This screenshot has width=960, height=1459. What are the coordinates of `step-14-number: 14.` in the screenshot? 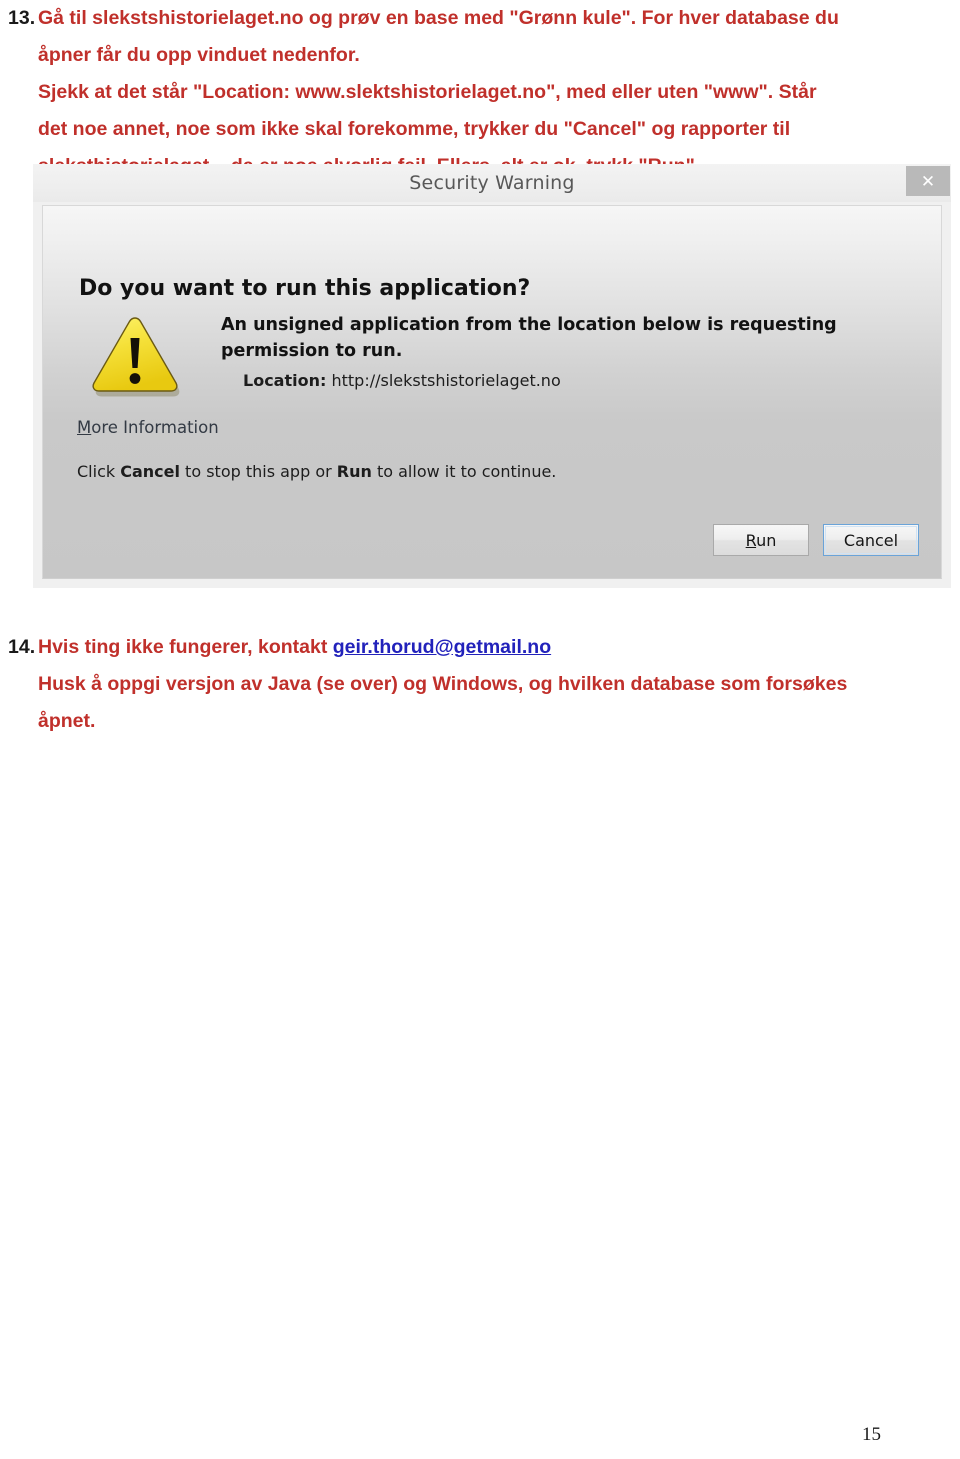 It's located at (22, 647).